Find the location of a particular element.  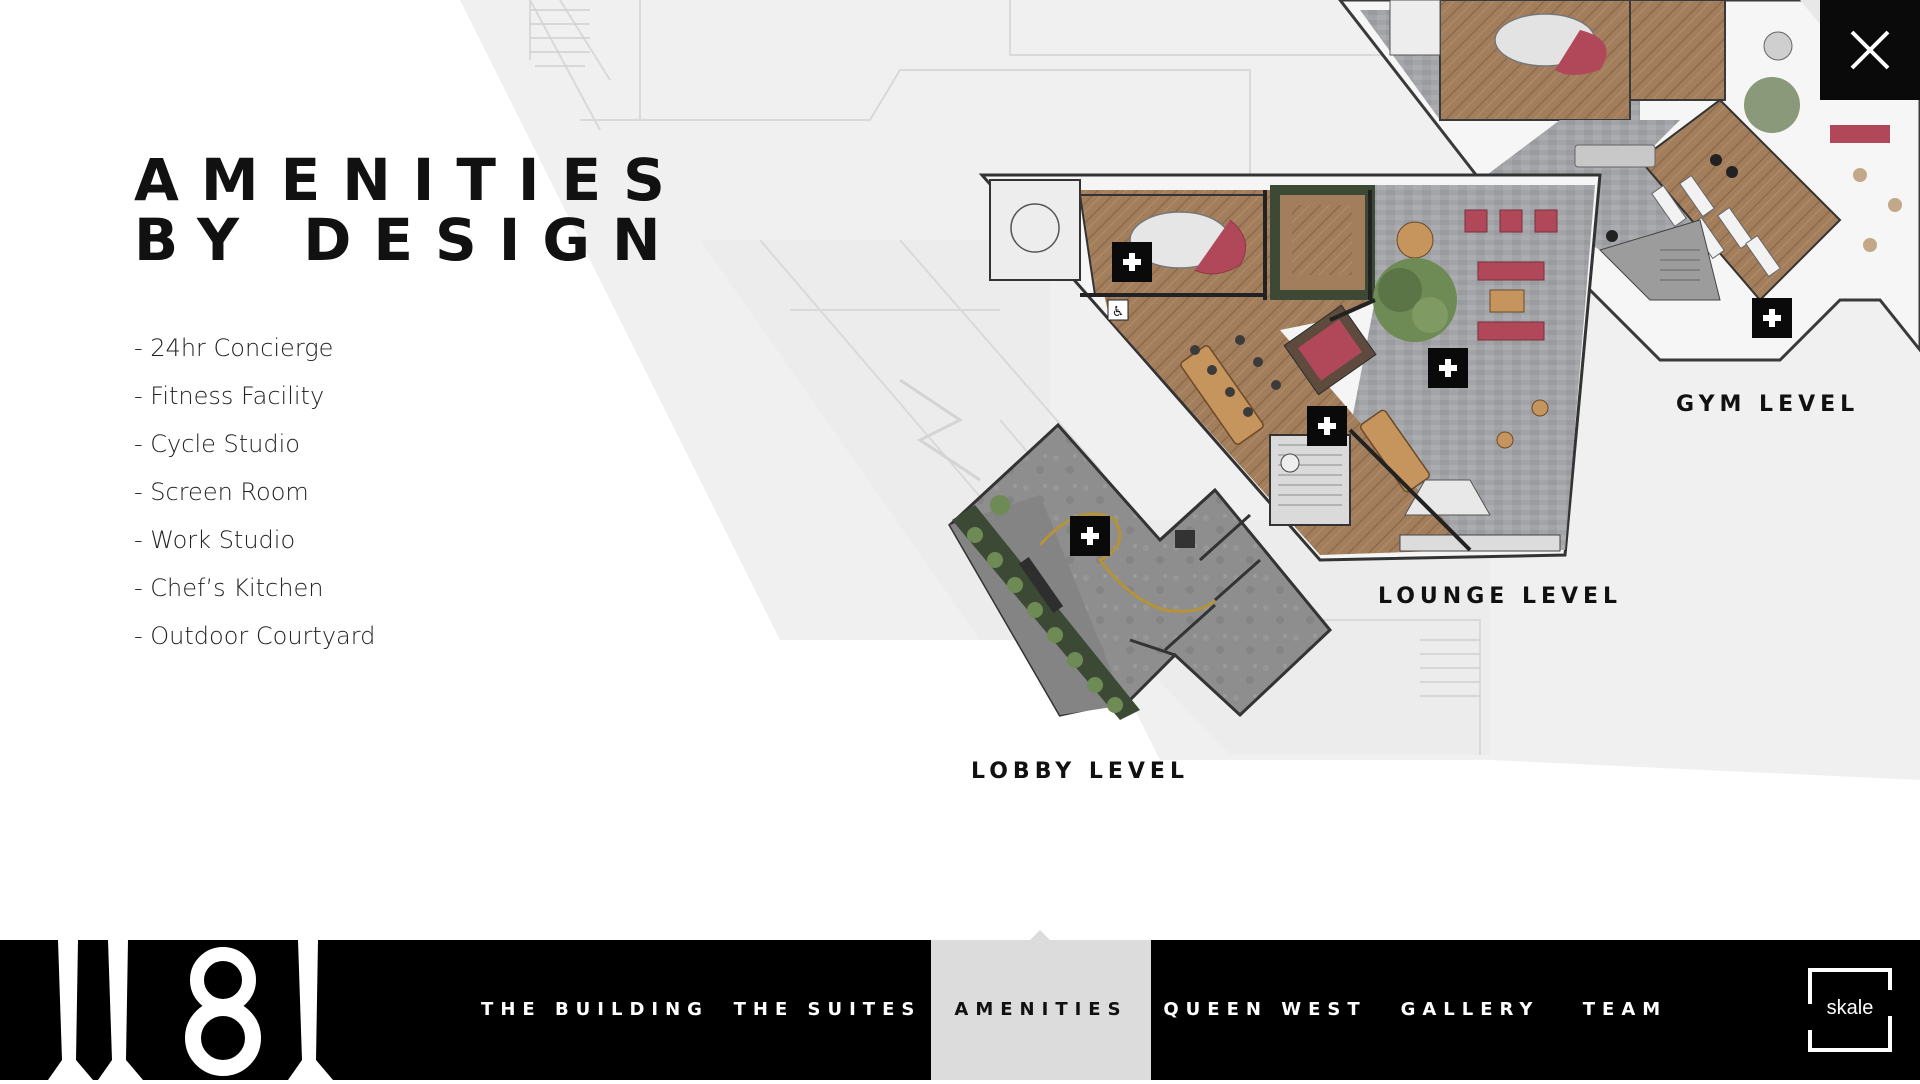

plus-marker-icon-gym is located at coordinates (1772, 318).